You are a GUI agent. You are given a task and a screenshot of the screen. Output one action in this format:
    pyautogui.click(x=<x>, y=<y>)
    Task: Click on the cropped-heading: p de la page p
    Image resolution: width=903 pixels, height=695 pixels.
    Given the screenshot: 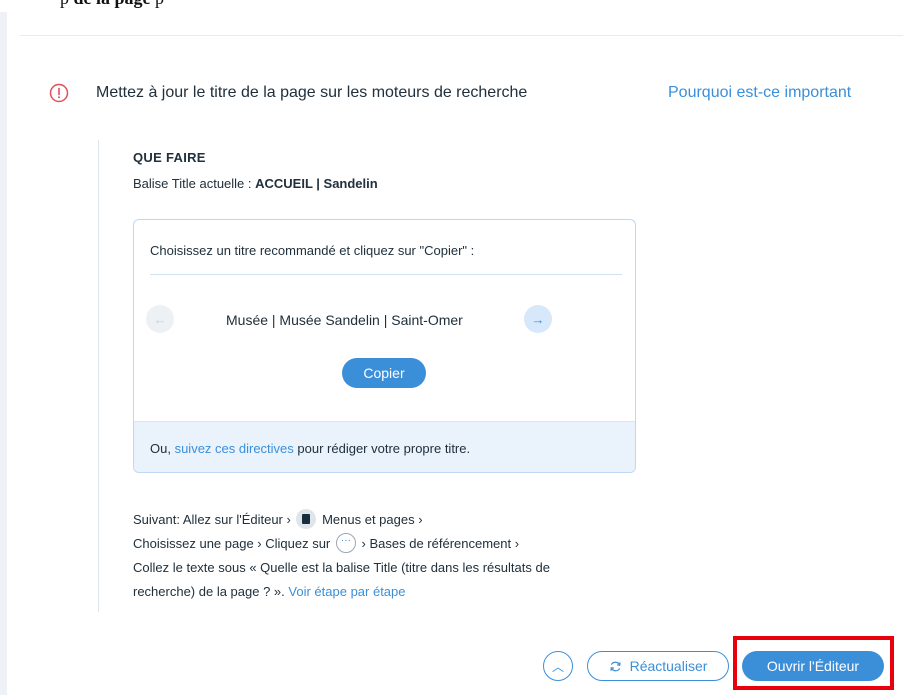 What is the action you would take?
    pyautogui.click(x=451, y=6)
    